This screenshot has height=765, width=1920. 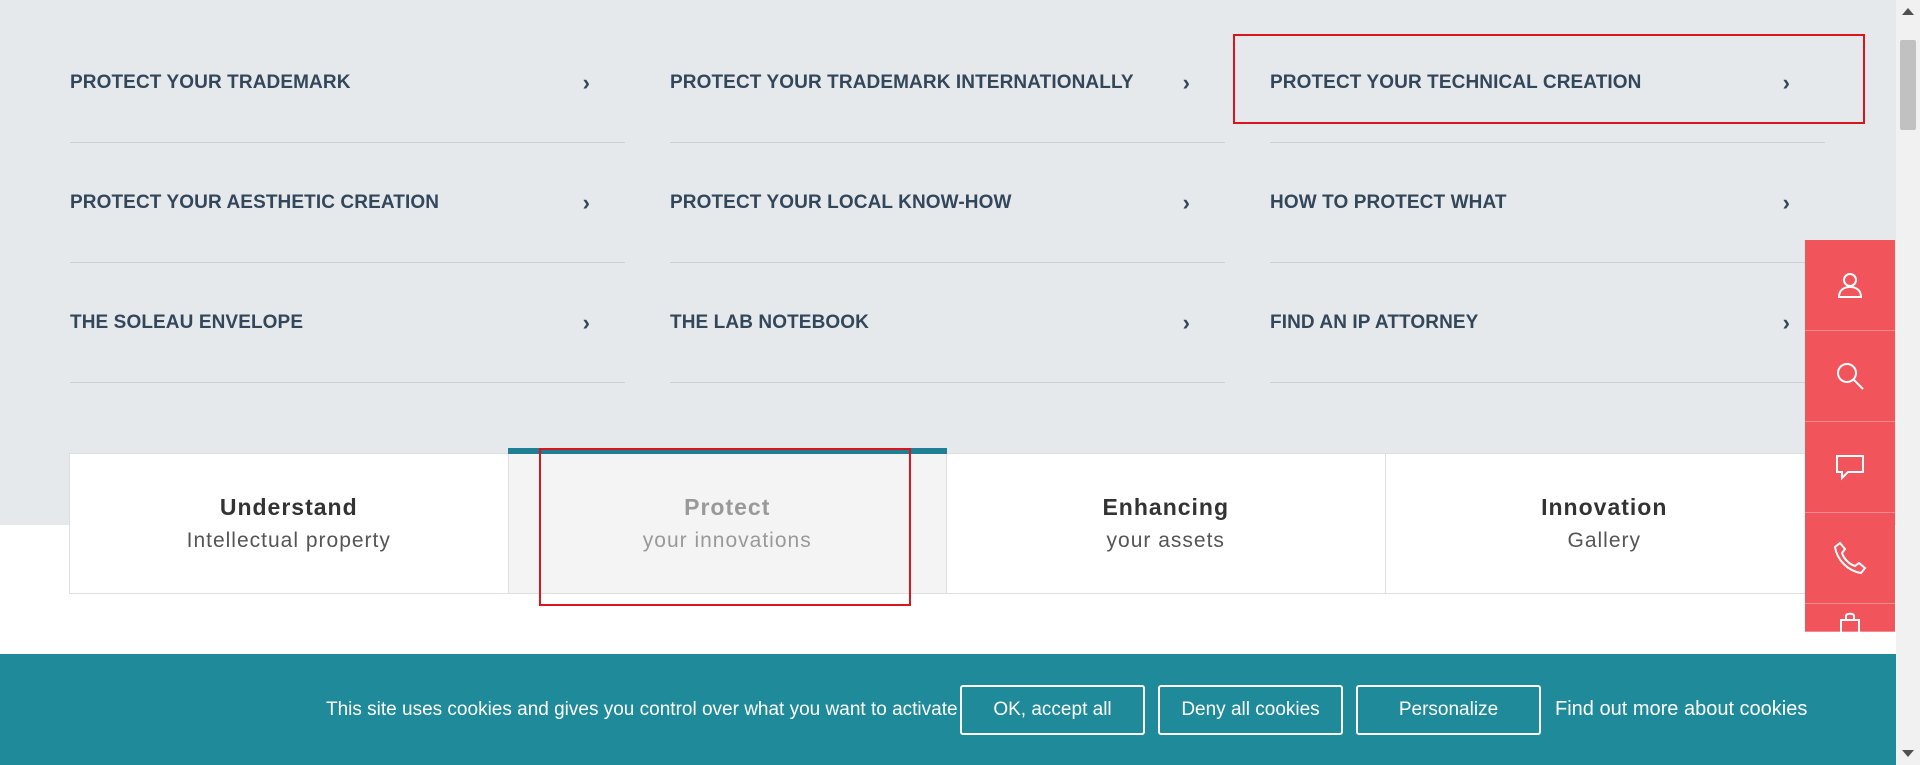 What do you see at coordinates (1456, 82) in the screenshot?
I see `link-label: PROTECT YOUR TECHNICAL CREATION` at bounding box center [1456, 82].